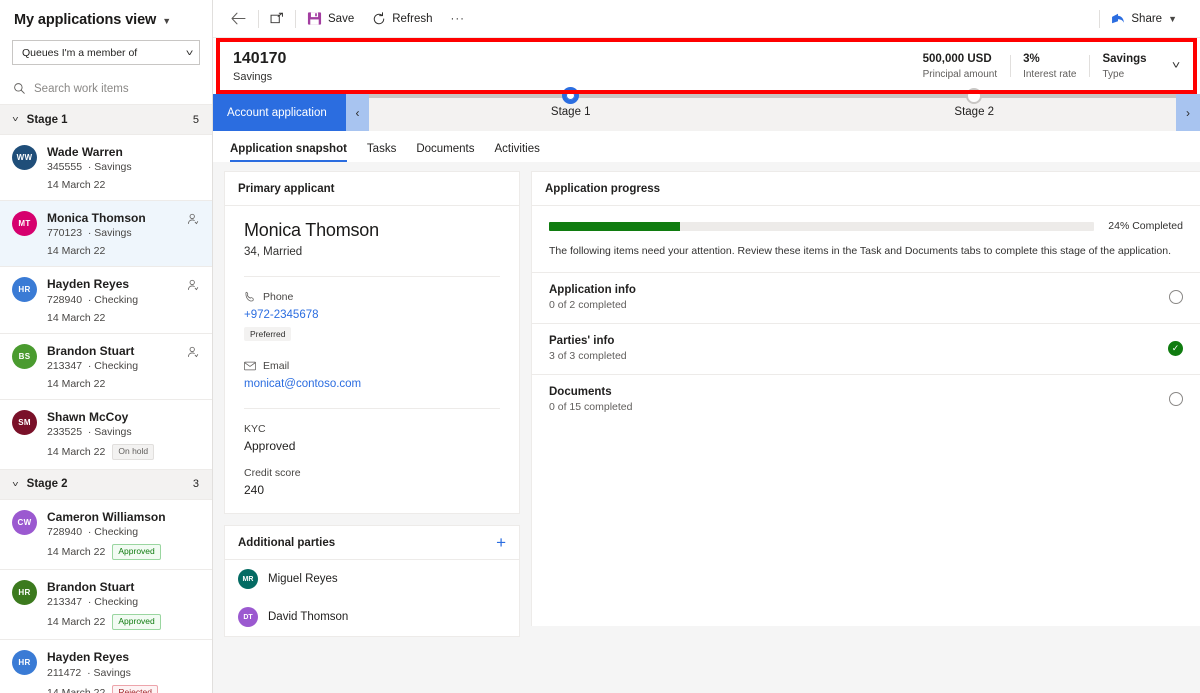  I want to click on refresh-icon, so click(379, 18).